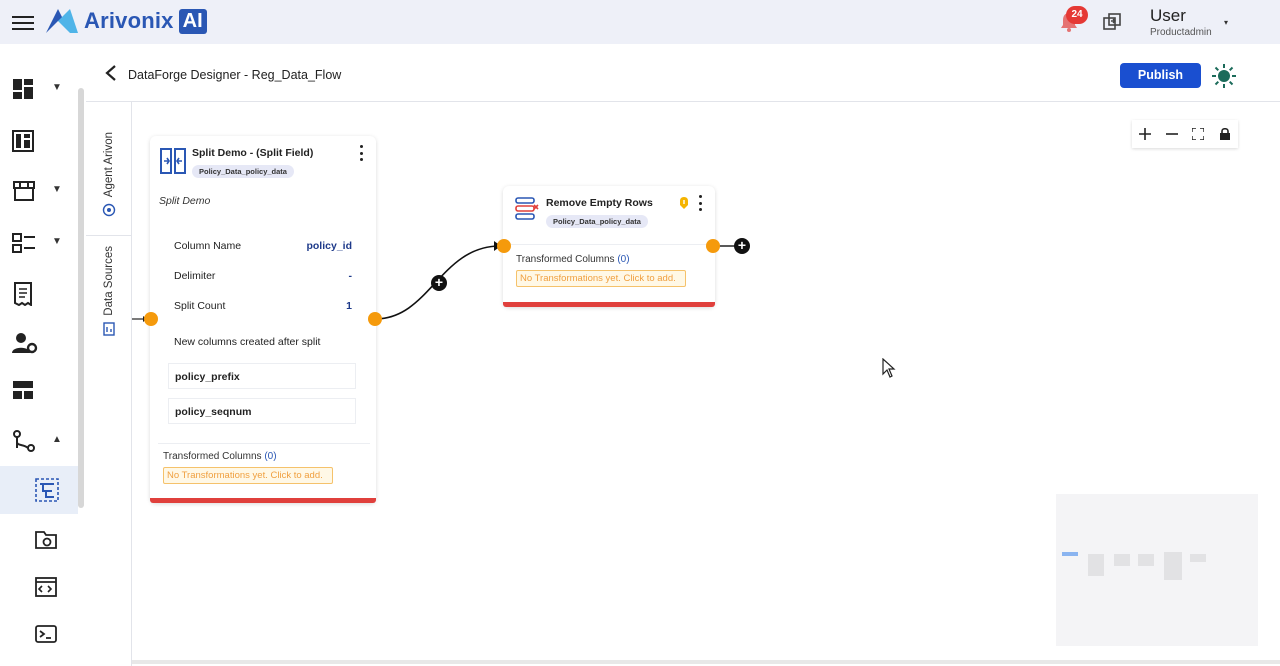 The image size is (1280, 666). Describe the element at coordinates (39, 191) in the screenshot. I see `sidebar-item-store: ▼` at that location.